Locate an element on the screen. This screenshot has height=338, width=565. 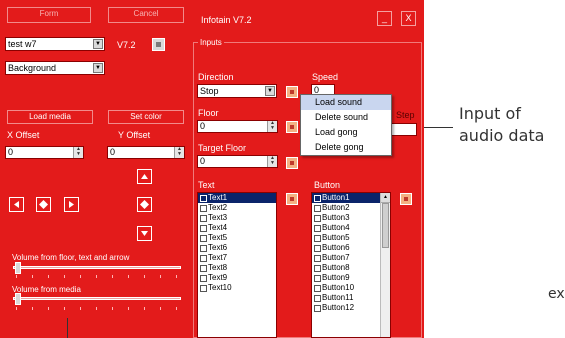
menu-item-delete-gong: Delete gong is located at coordinates (346, 147).